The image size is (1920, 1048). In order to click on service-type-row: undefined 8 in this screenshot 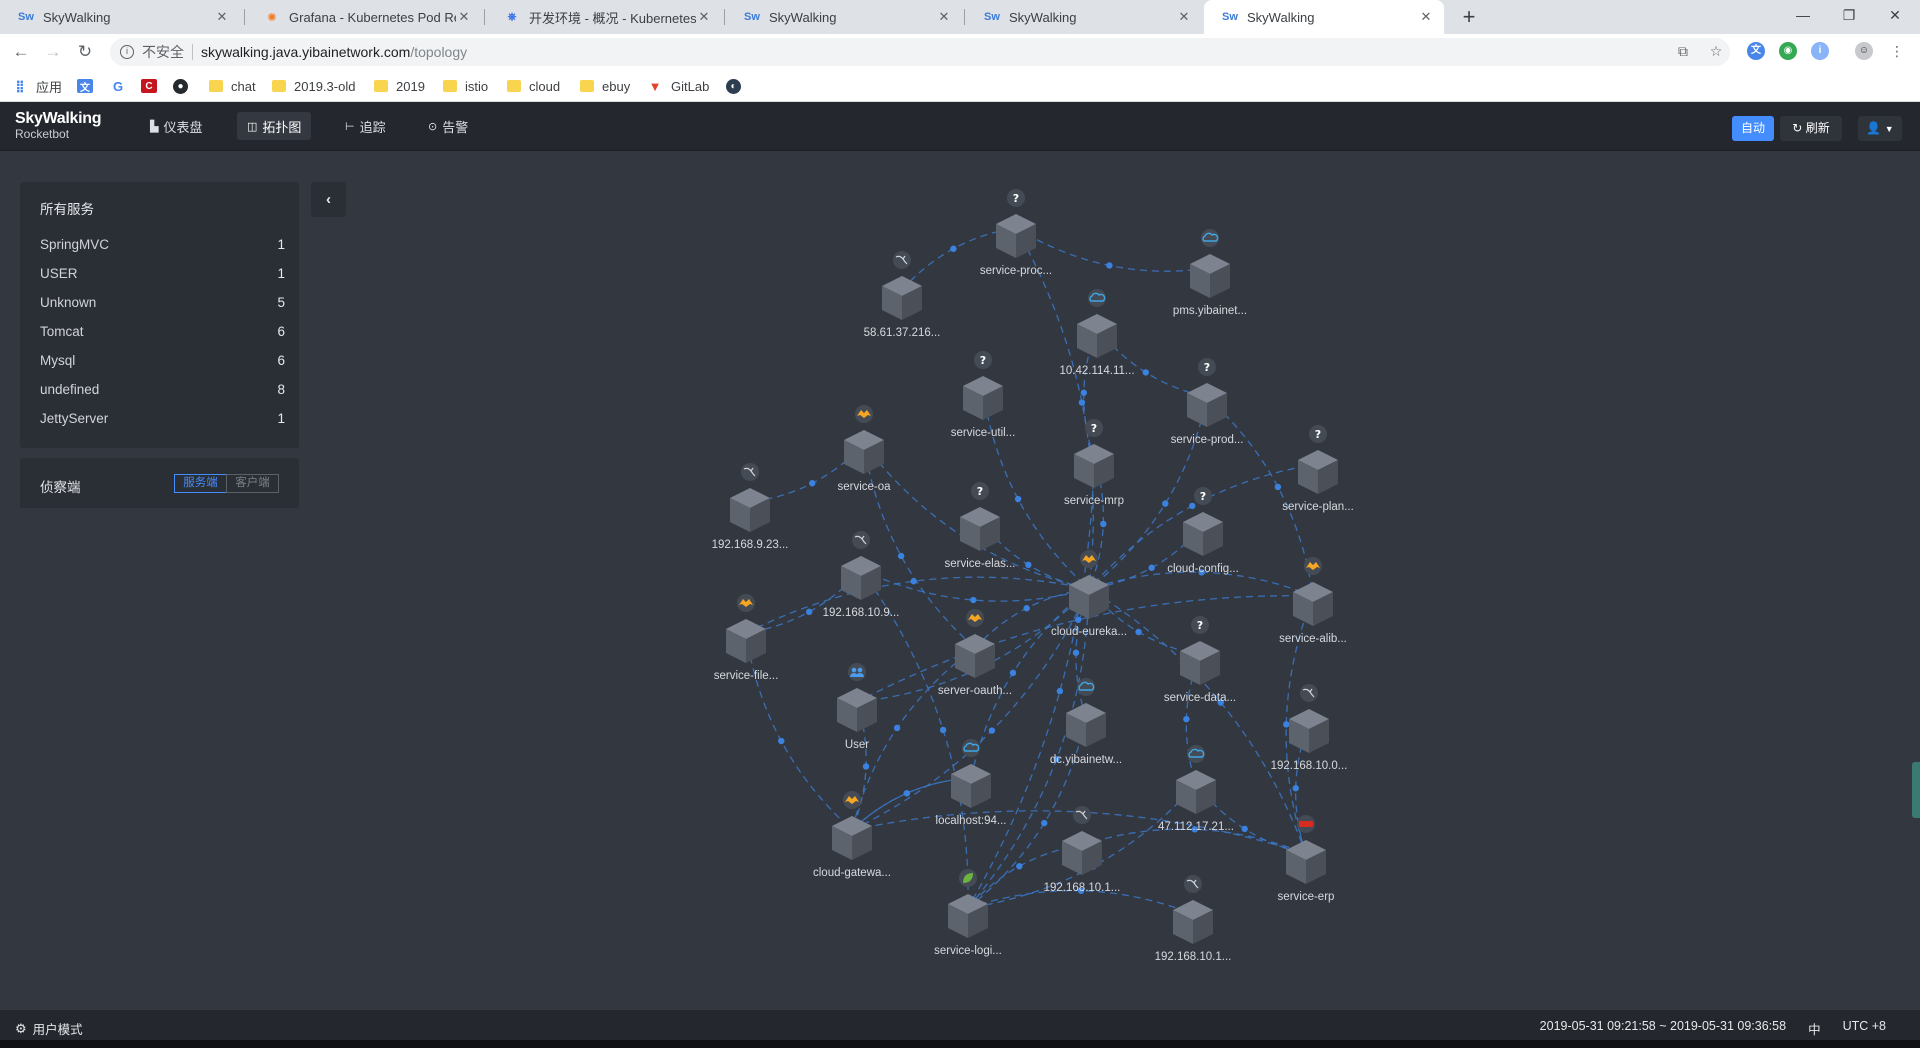, I will do `click(162, 396)`.